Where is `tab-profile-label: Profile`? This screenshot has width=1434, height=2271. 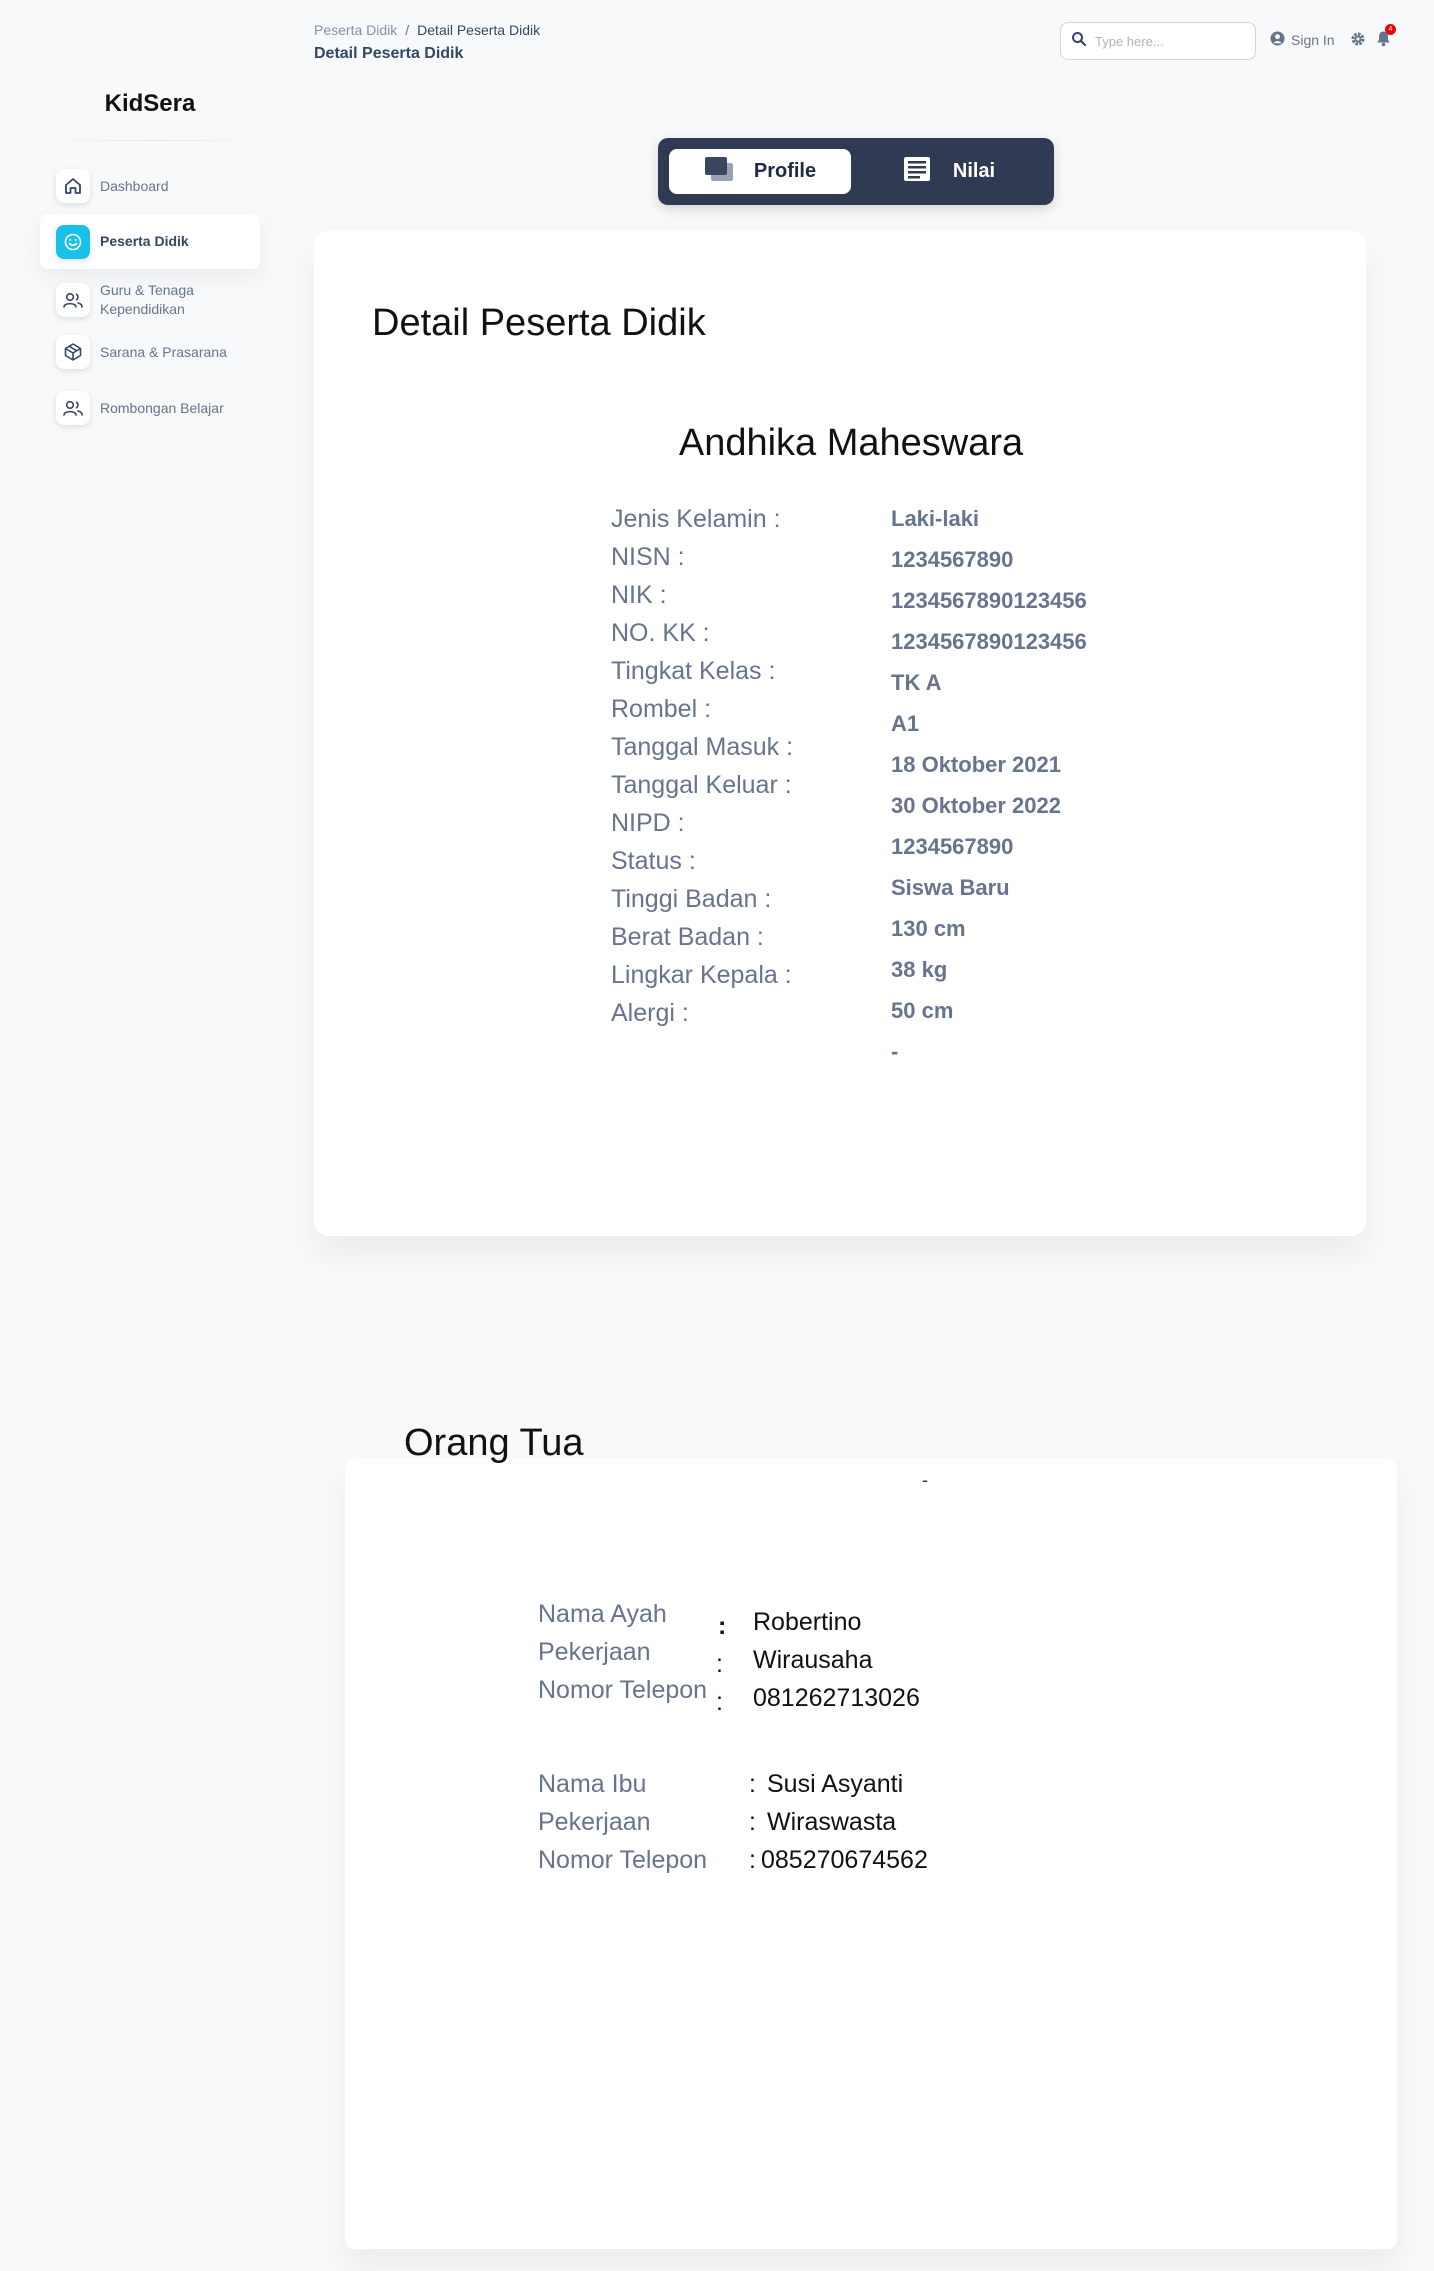
tab-profile-label: Profile is located at coordinates (785, 171).